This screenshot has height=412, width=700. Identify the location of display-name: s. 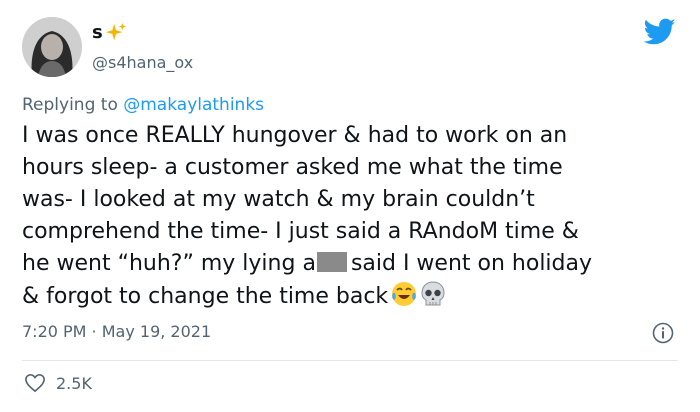
(142, 33).